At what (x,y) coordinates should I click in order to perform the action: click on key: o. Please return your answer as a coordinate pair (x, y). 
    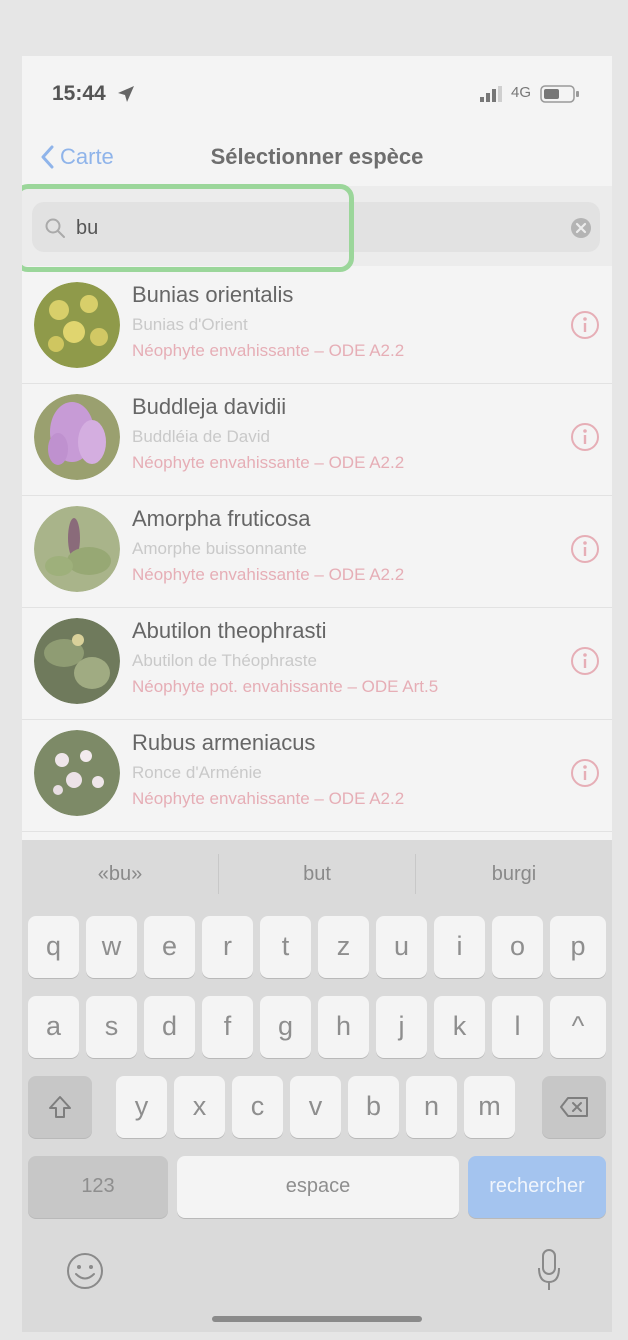
    Looking at the image, I should click on (517, 947).